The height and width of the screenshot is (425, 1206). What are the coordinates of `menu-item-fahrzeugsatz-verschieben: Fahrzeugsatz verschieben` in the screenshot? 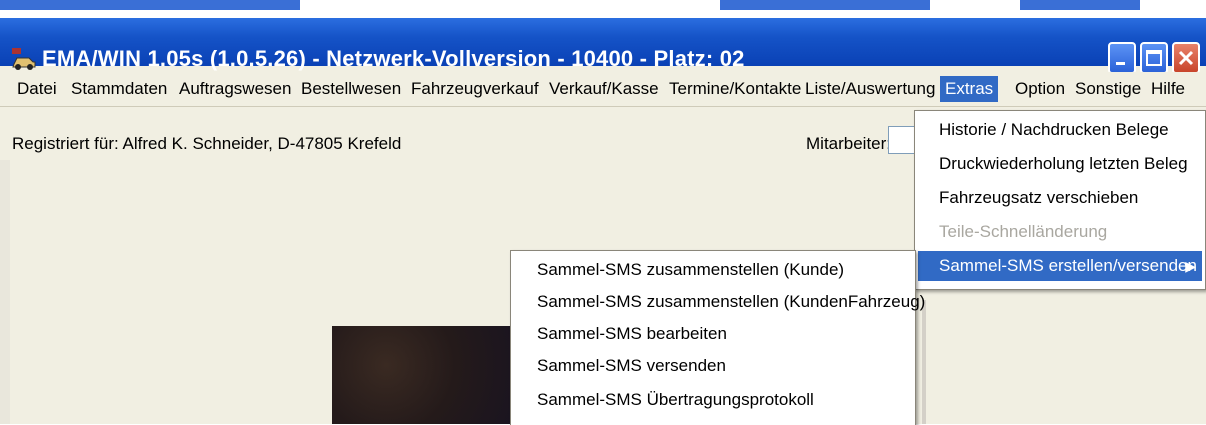 It's located at (1060, 198).